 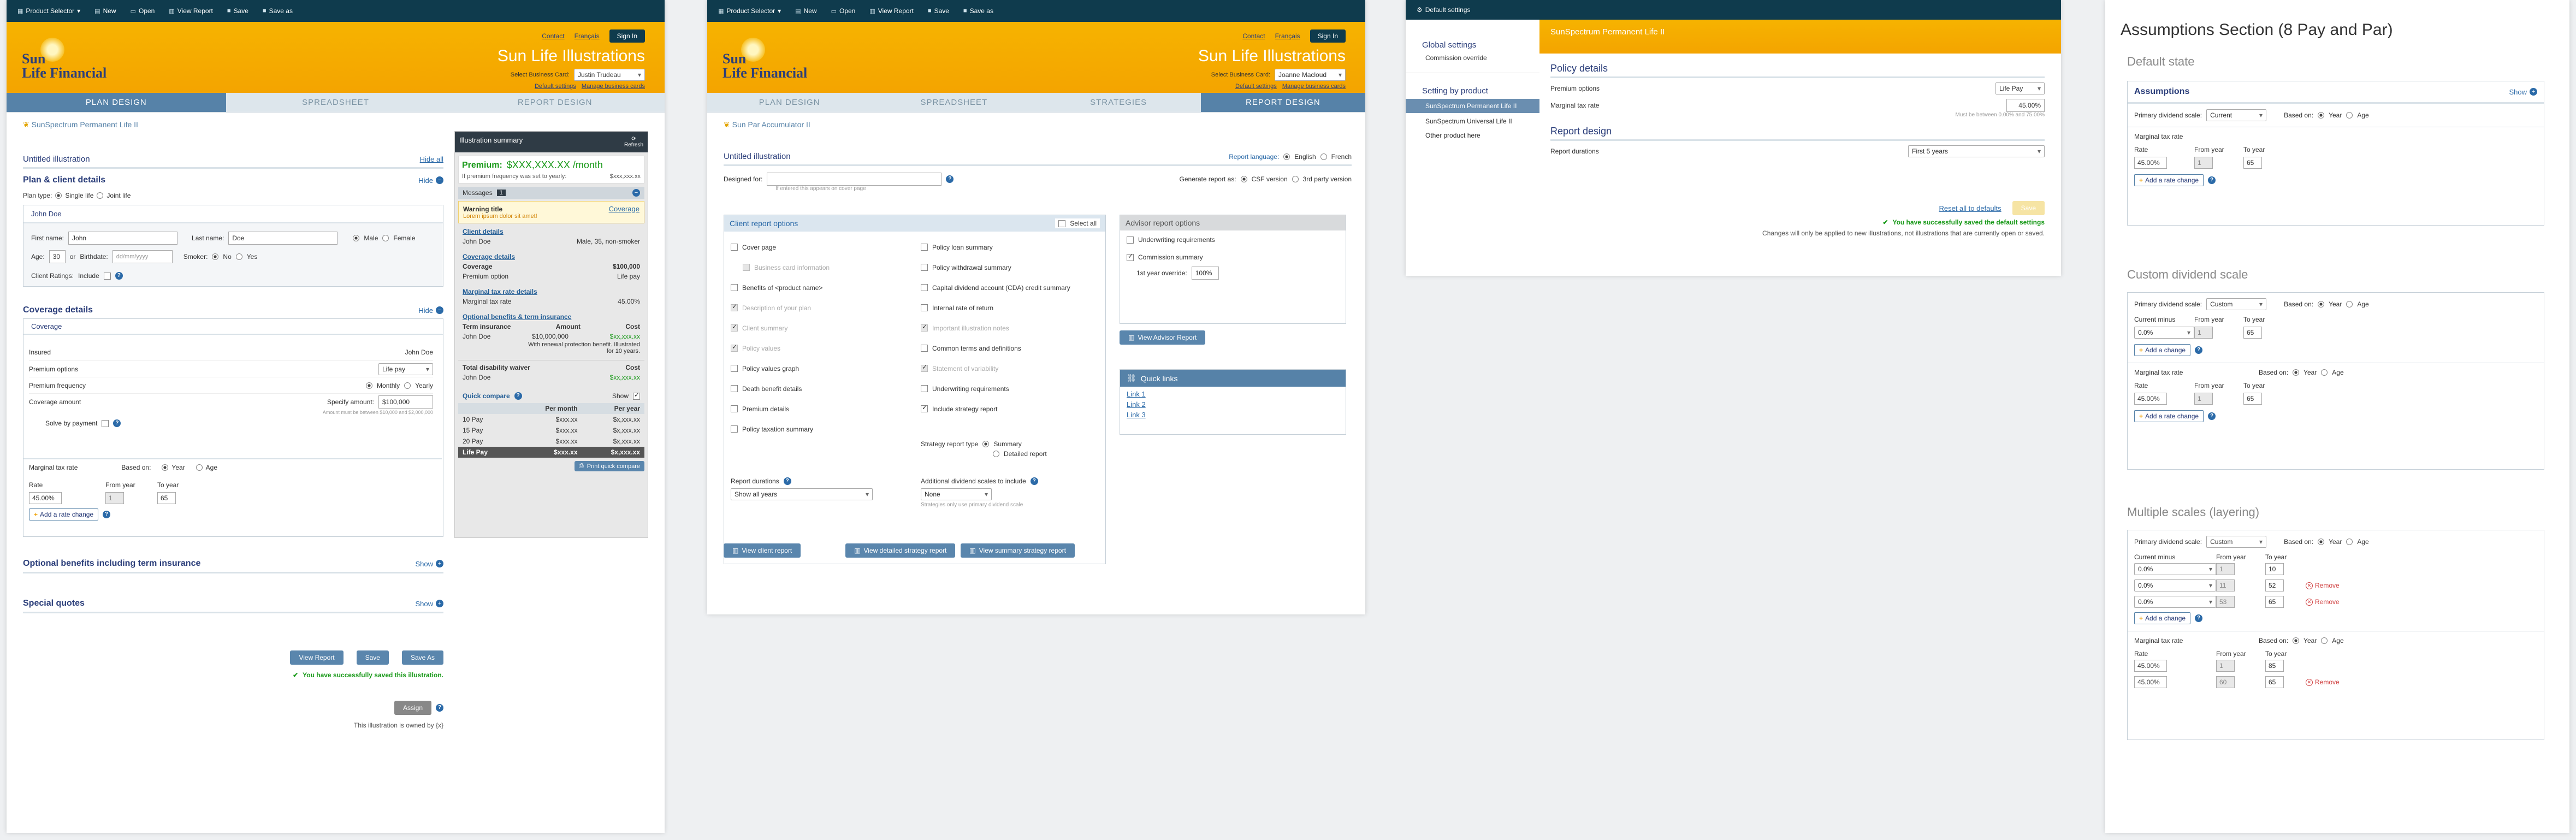 What do you see at coordinates (789, 102) in the screenshot?
I see `tab-plan-design: PLAN DESIGN` at bounding box center [789, 102].